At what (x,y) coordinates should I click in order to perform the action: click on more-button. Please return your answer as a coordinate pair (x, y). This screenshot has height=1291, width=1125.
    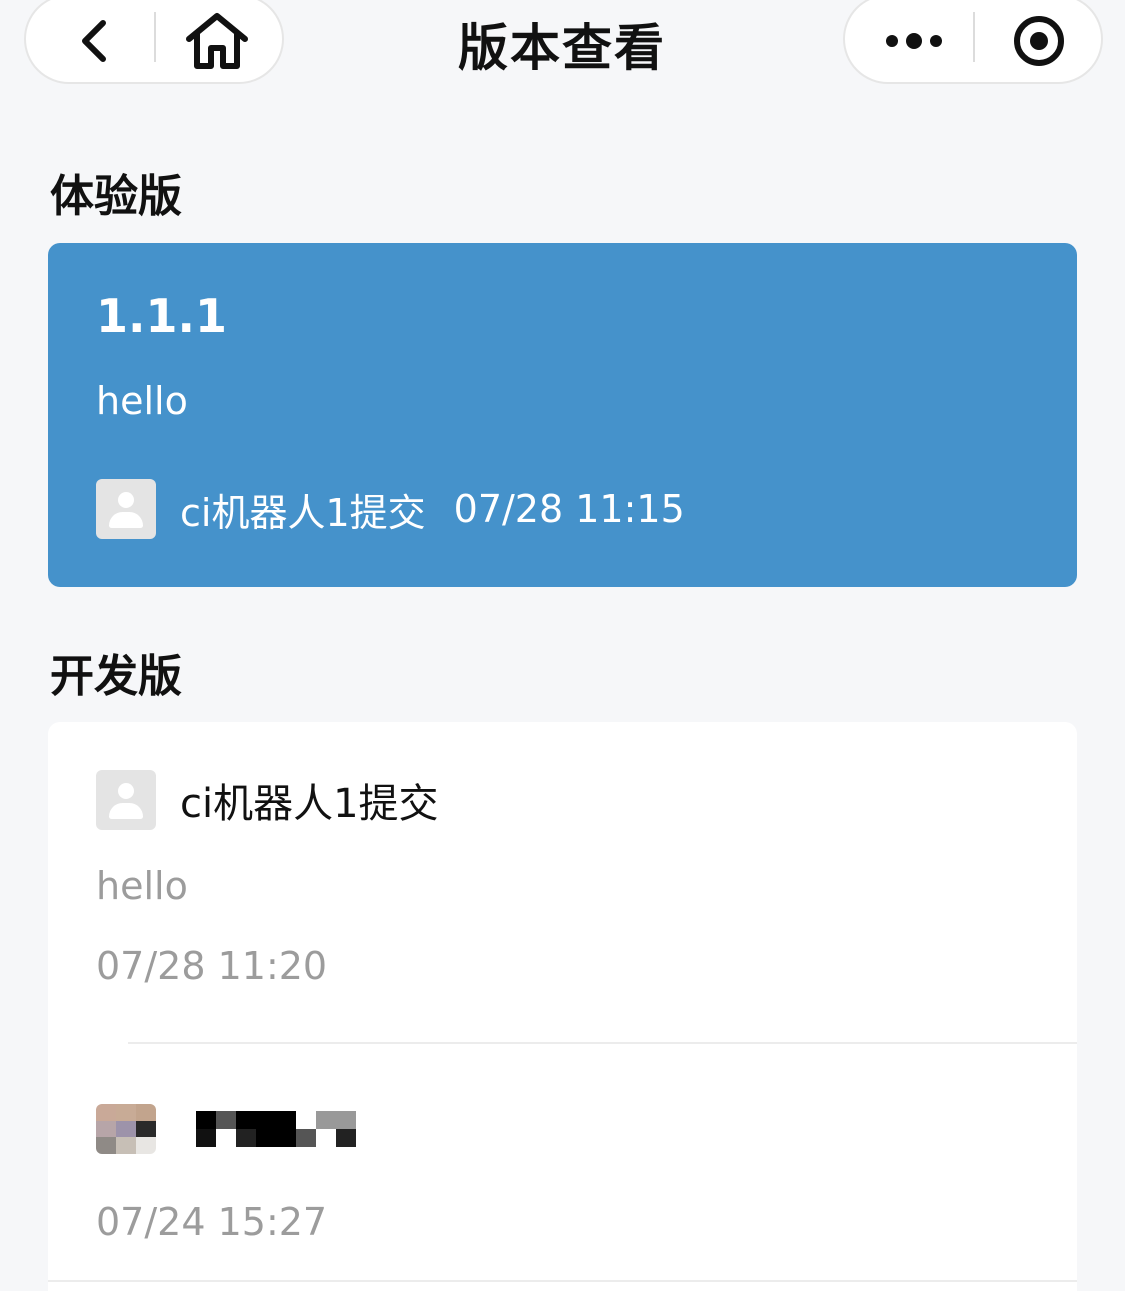
    Looking at the image, I should click on (914, 41).